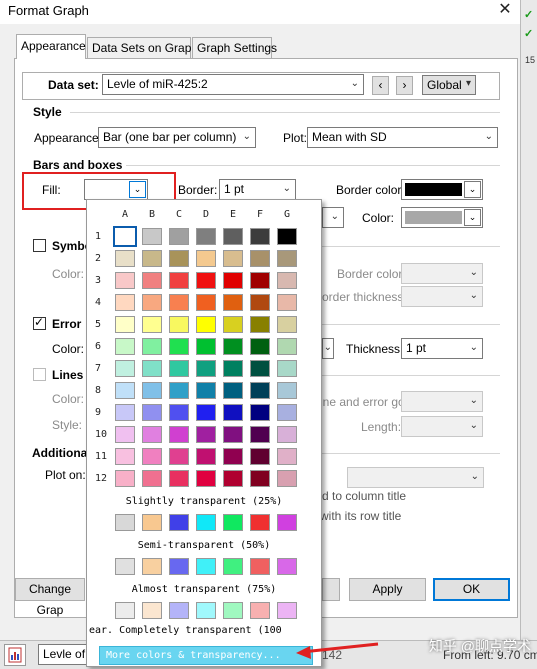 Image resolution: width=537 pixels, height=669 pixels. What do you see at coordinates (331, 589) in the screenshot?
I see `hidden-button` at bounding box center [331, 589].